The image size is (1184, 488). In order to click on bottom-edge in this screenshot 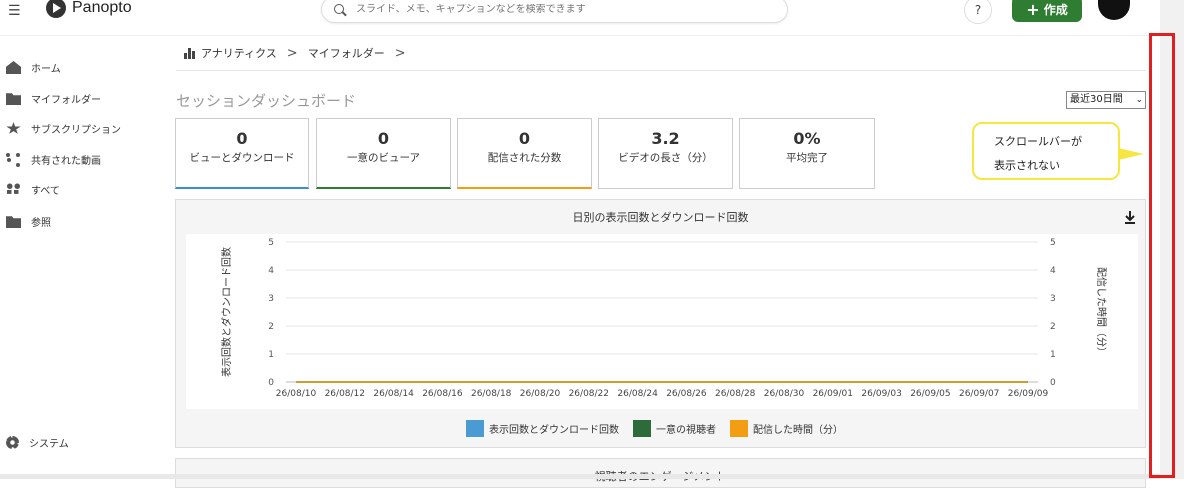, I will do `click(580, 476)`.